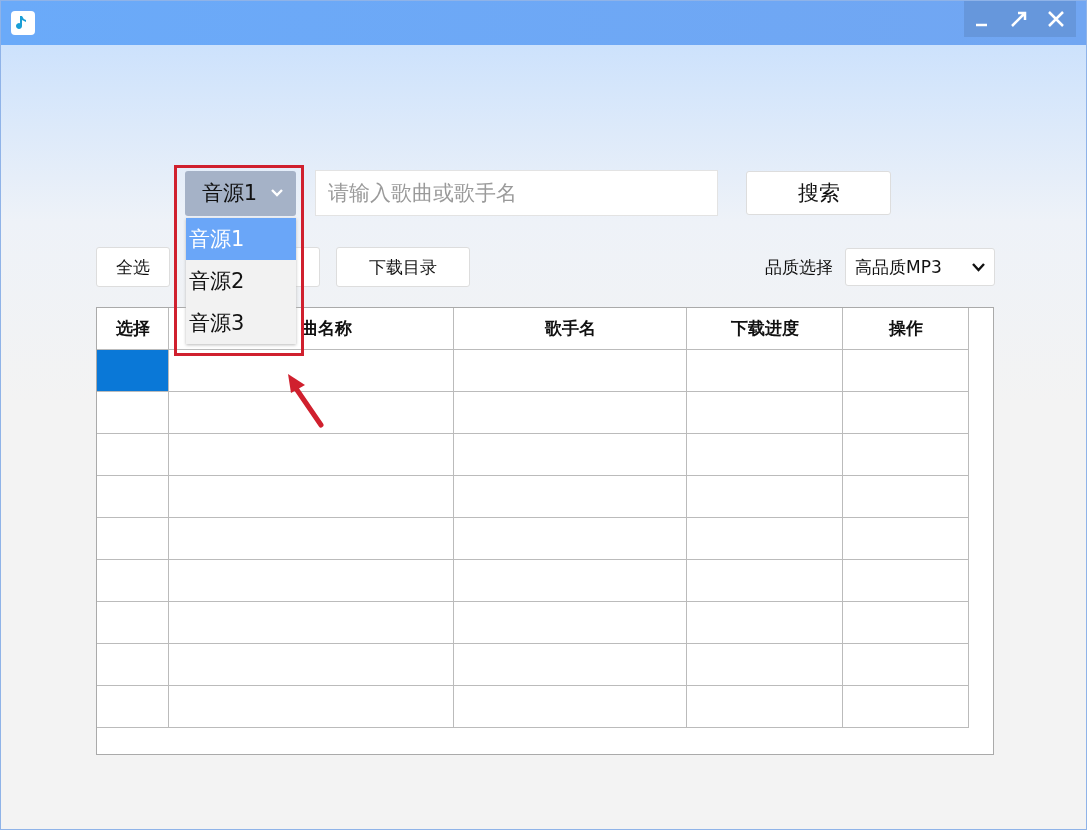 The width and height of the screenshot is (1087, 830). Describe the element at coordinates (920, 267) in the screenshot. I see `quality-dropdown: 高品质MP3` at that location.